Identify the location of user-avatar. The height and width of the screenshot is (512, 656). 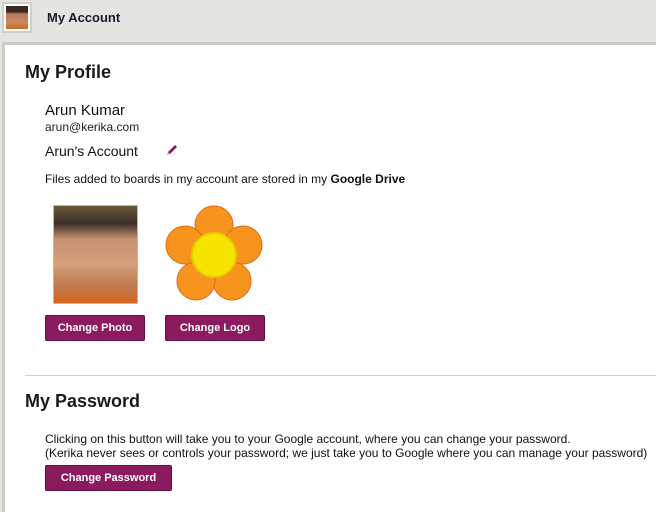
(17, 17).